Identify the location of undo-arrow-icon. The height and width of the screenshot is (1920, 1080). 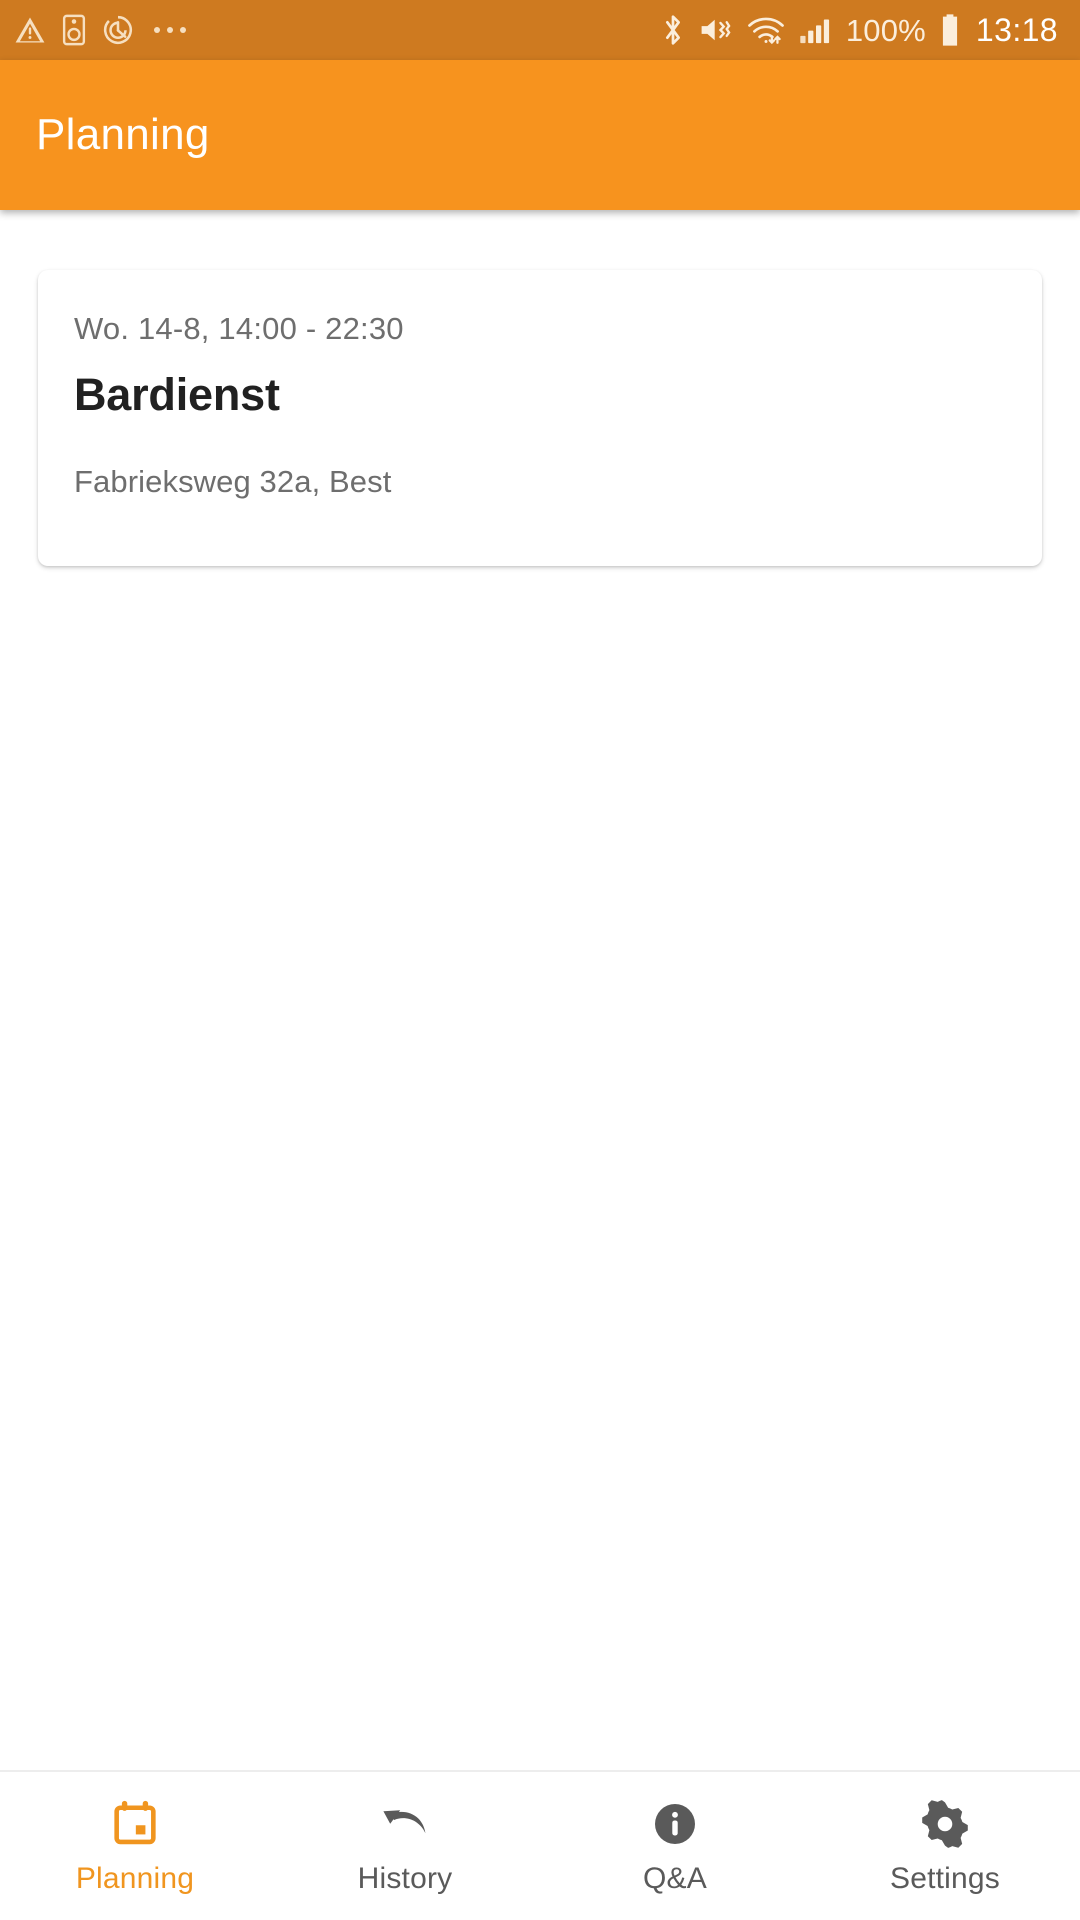
(405, 1824).